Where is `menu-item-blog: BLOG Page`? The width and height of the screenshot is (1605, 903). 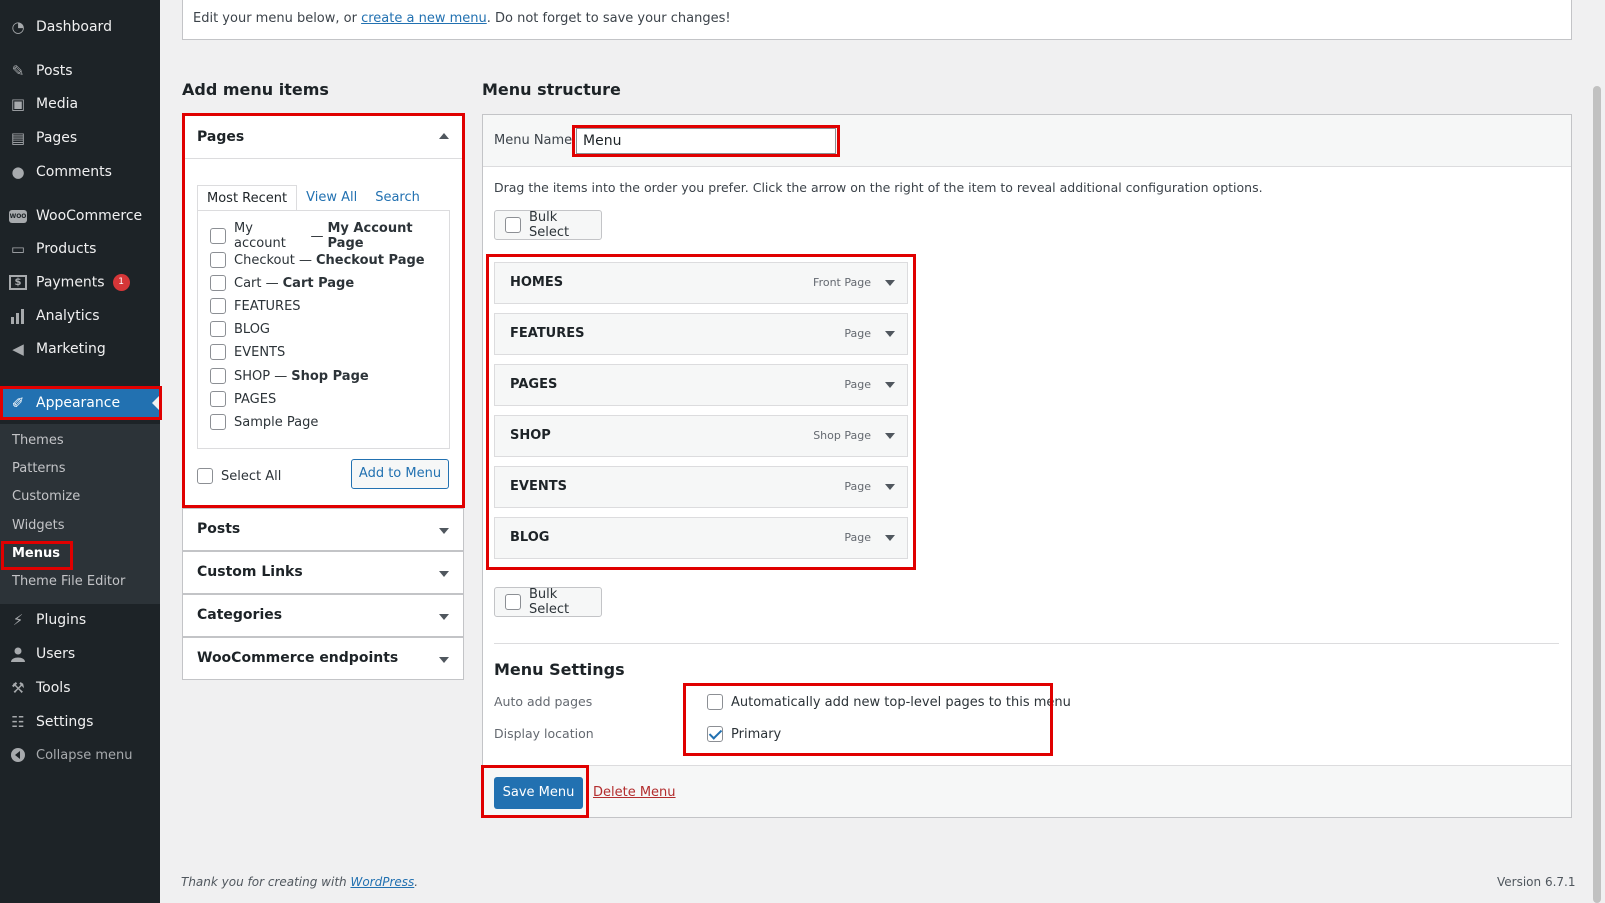
menu-item-blog: BLOG Page is located at coordinates (701, 538).